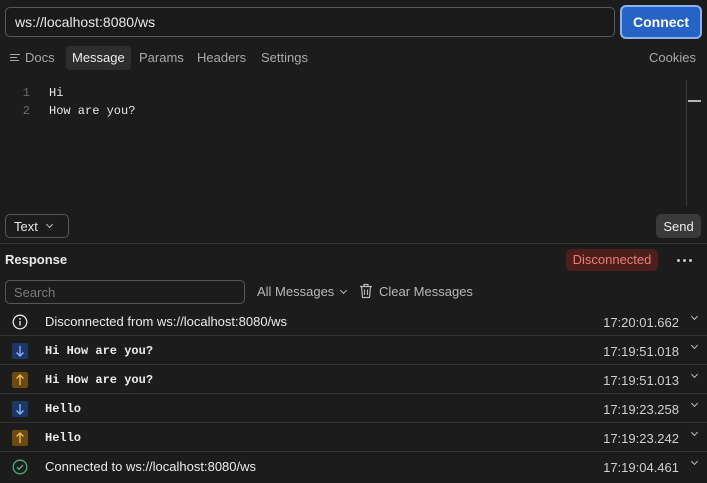 This screenshot has height=483, width=707. Describe the element at coordinates (20, 467) in the screenshot. I see `check-circle-icon` at that location.